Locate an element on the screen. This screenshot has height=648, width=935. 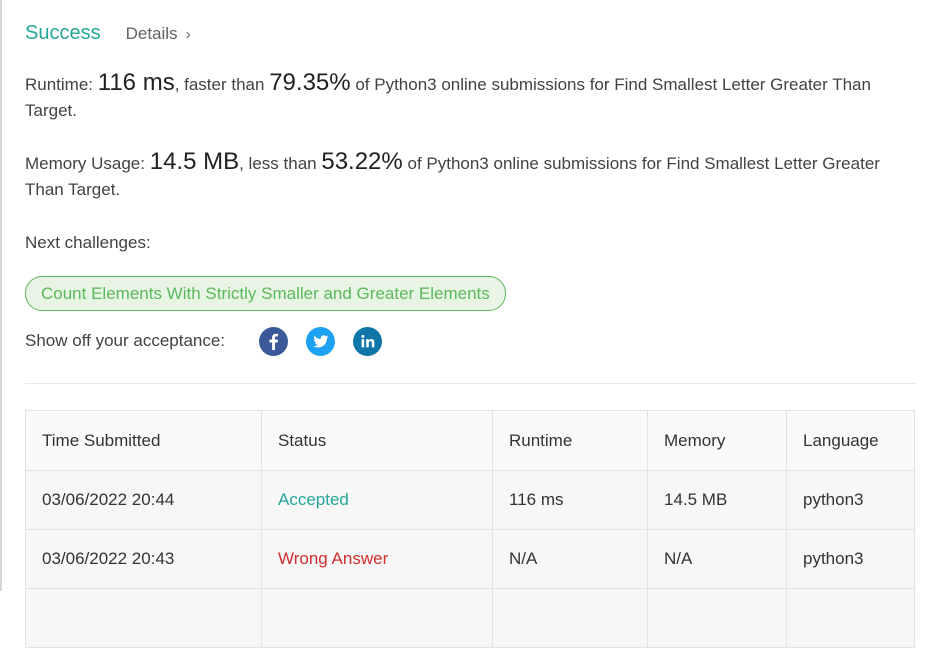
status-link-wrong-answer: Wrong Answer is located at coordinates (333, 558).